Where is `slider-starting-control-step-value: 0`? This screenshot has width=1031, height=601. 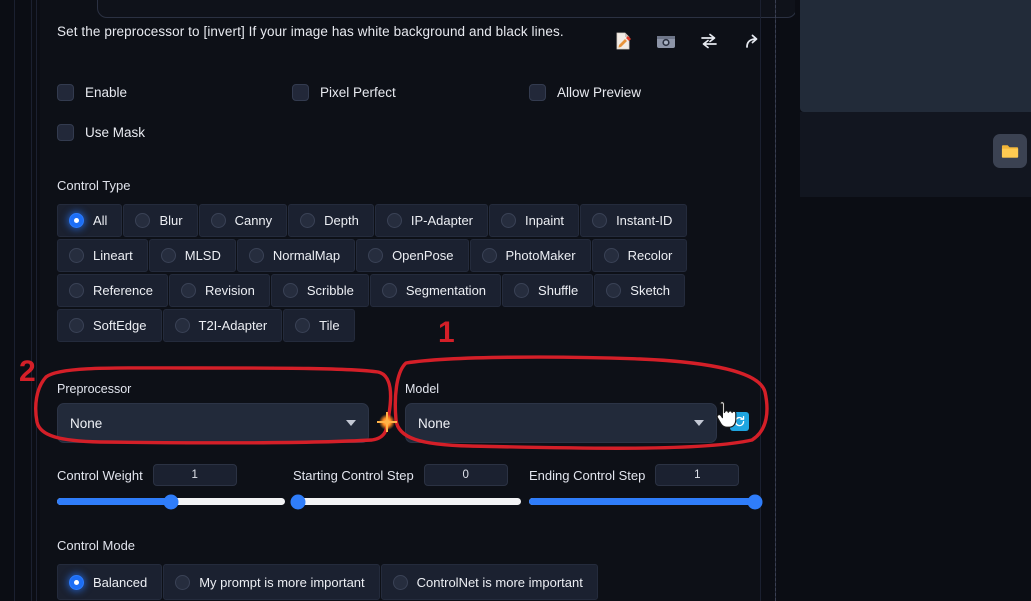 slider-starting-control-step-value: 0 is located at coordinates (465, 475).